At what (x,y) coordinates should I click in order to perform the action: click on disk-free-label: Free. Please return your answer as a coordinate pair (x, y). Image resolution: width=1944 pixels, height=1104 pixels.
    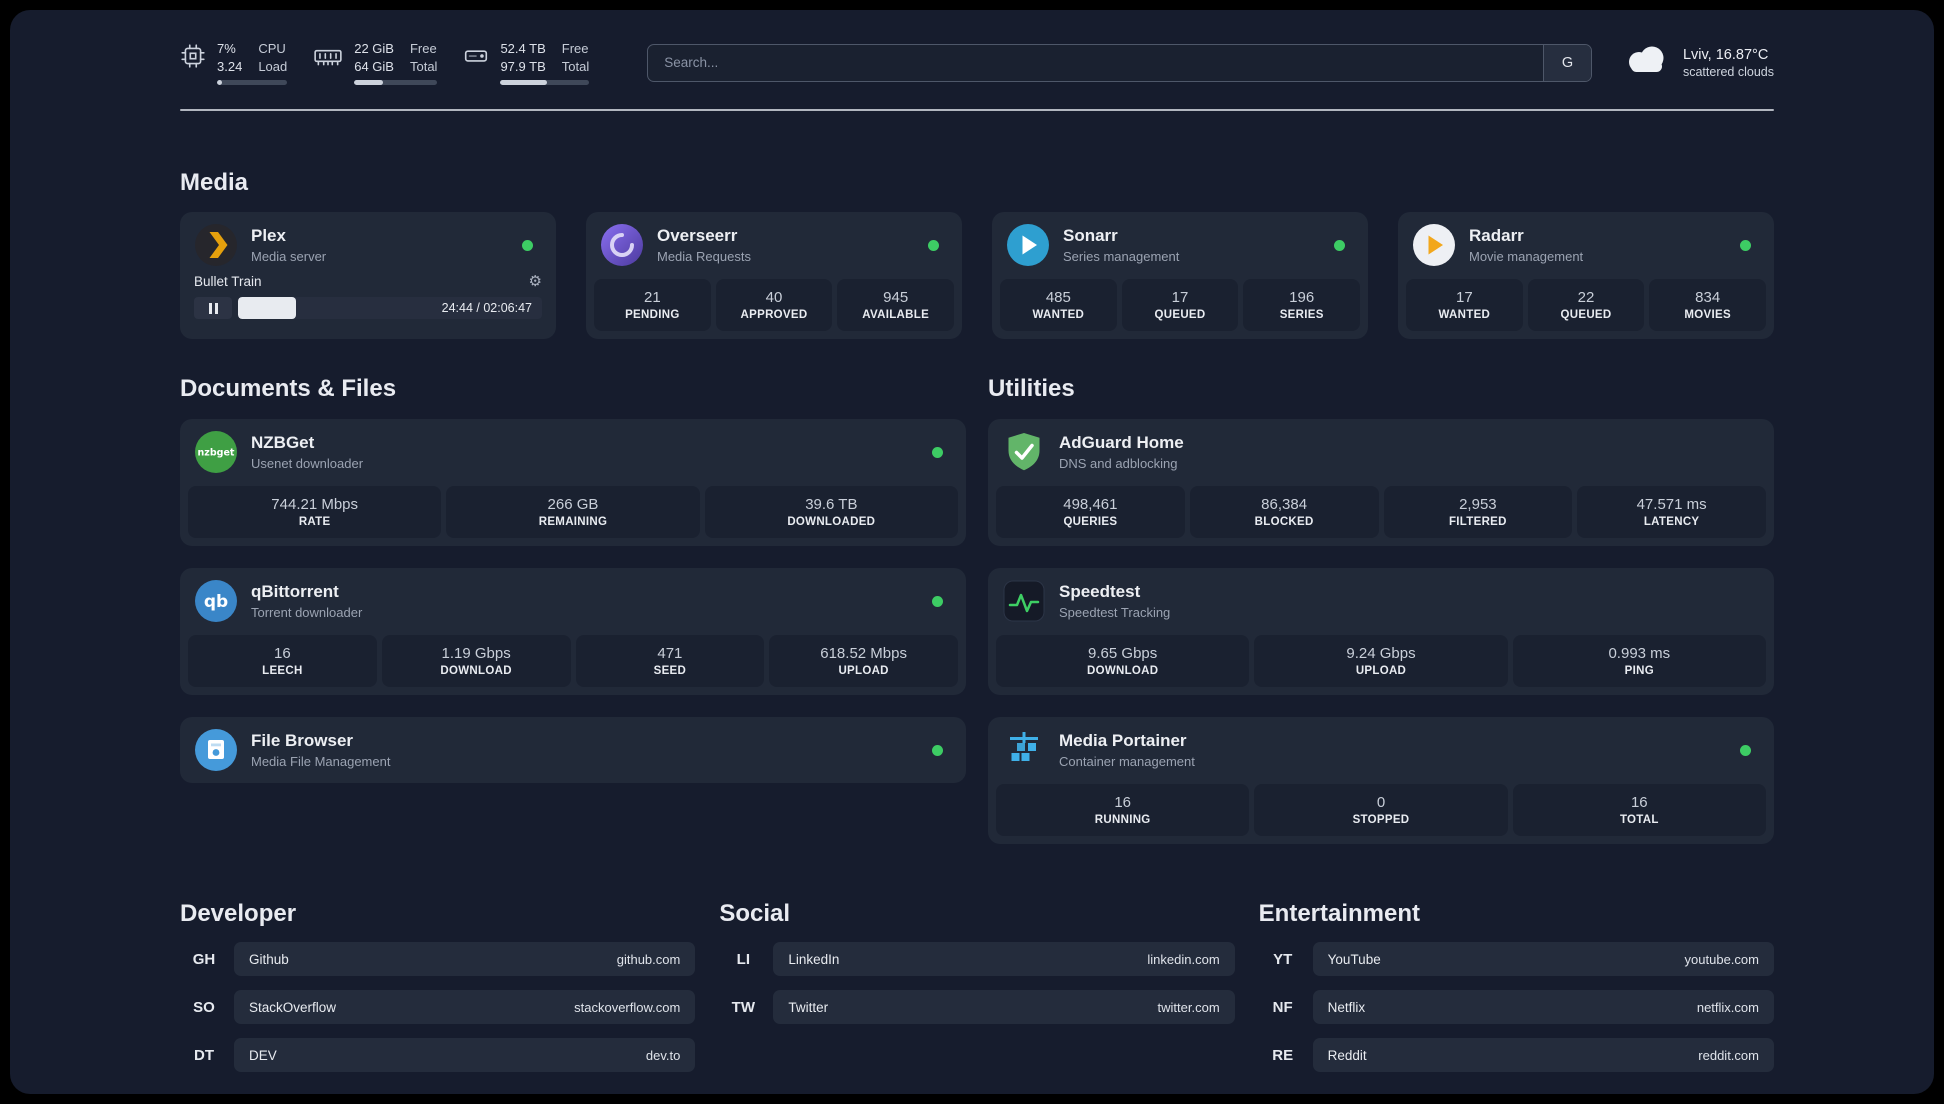
    Looking at the image, I should click on (575, 48).